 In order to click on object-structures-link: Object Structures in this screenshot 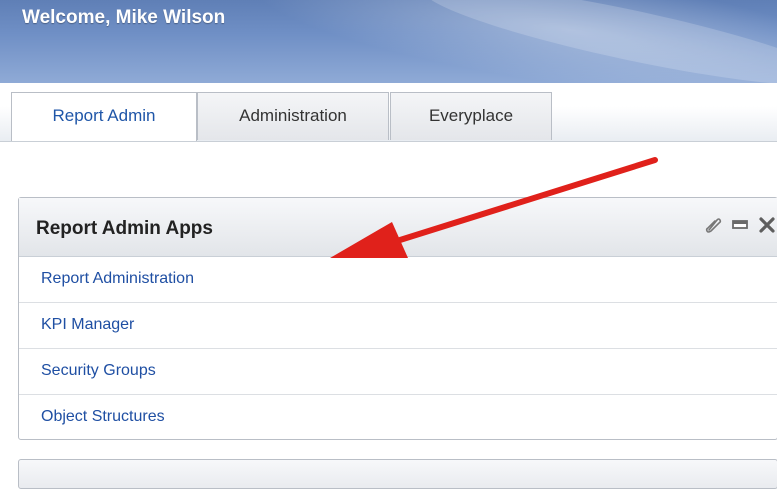, I will do `click(103, 417)`.